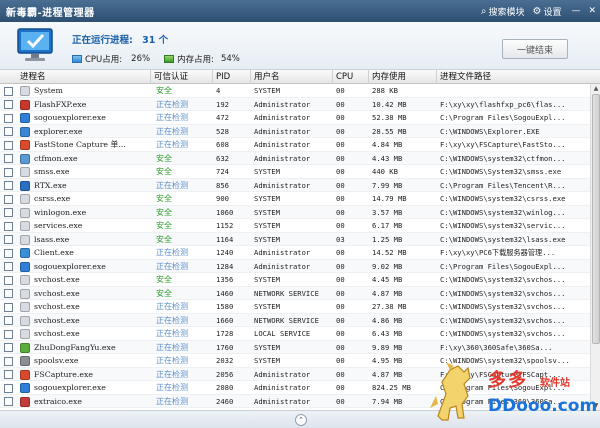  What do you see at coordinates (387, 266) in the screenshot?
I see `process-mem: 9.02 MB` at bounding box center [387, 266].